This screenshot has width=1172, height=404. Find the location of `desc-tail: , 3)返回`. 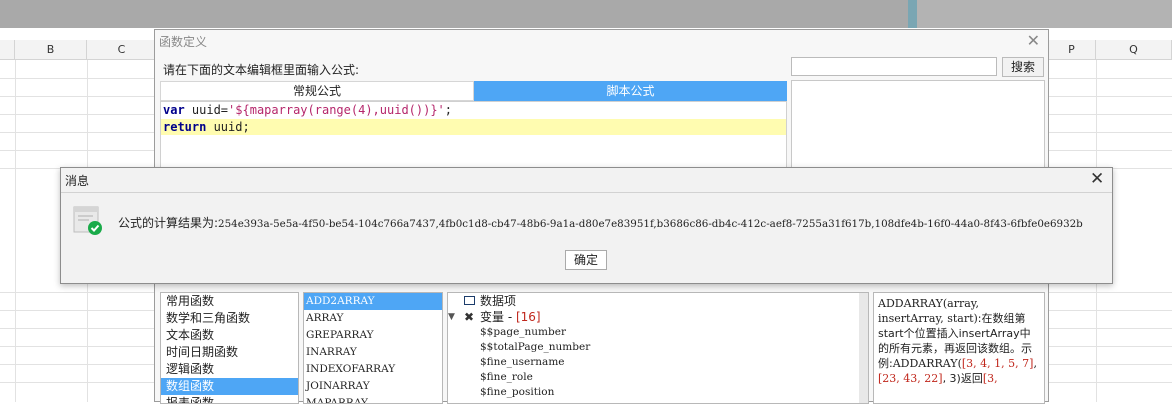

desc-tail: , 3)返回 is located at coordinates (962, 378).